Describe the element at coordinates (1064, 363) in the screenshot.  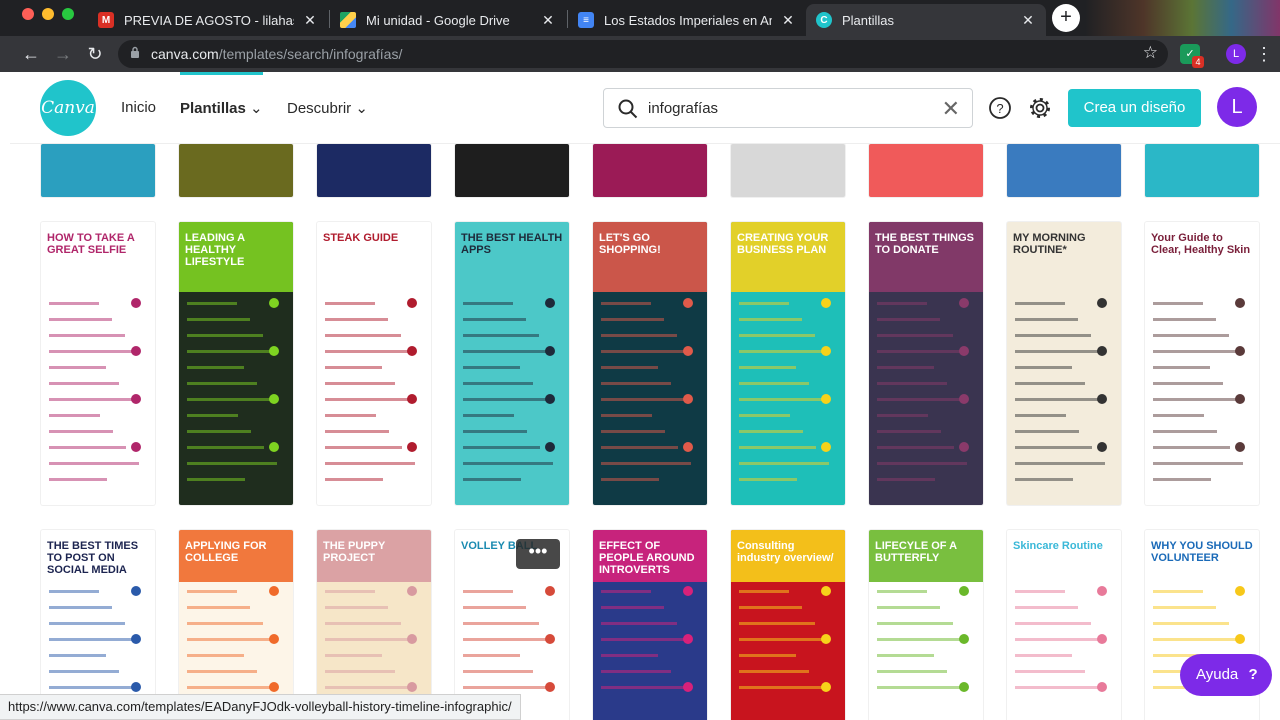
I see `template-card: MY MORNING ROUTINE*` at that location.